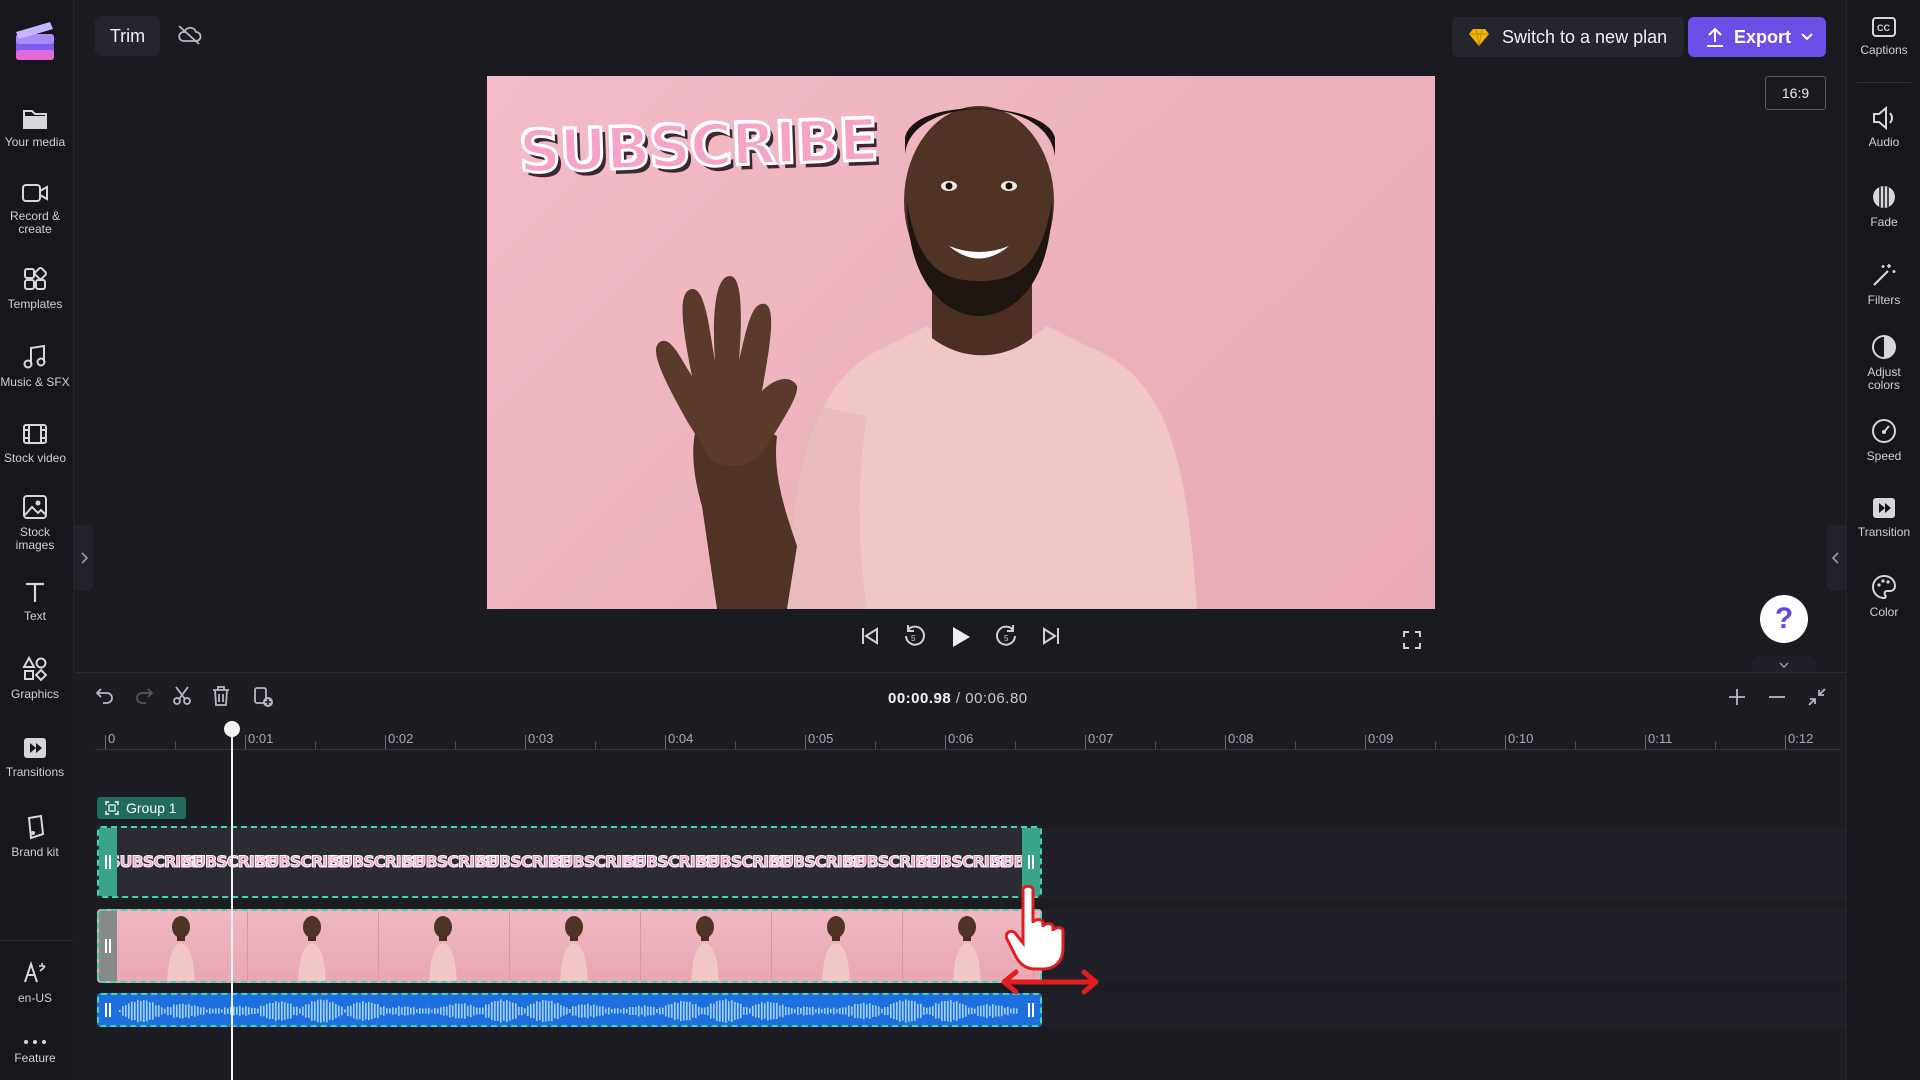 This screenshot has width=1920, height=1080. I want to click on sidebar-item-language: en-US, so click(35, 982).